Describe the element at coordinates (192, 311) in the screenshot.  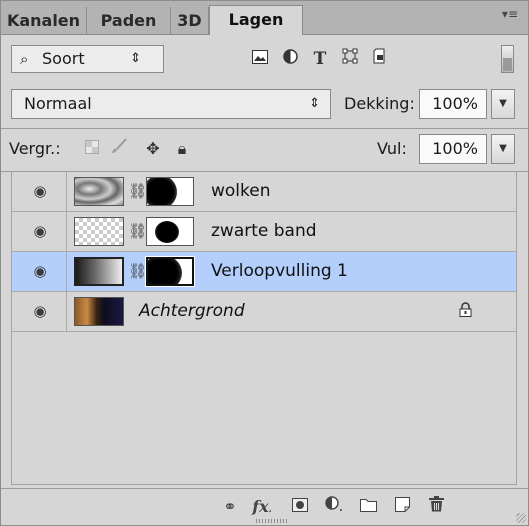
I see `layer-name: Achtergrond` at that location.